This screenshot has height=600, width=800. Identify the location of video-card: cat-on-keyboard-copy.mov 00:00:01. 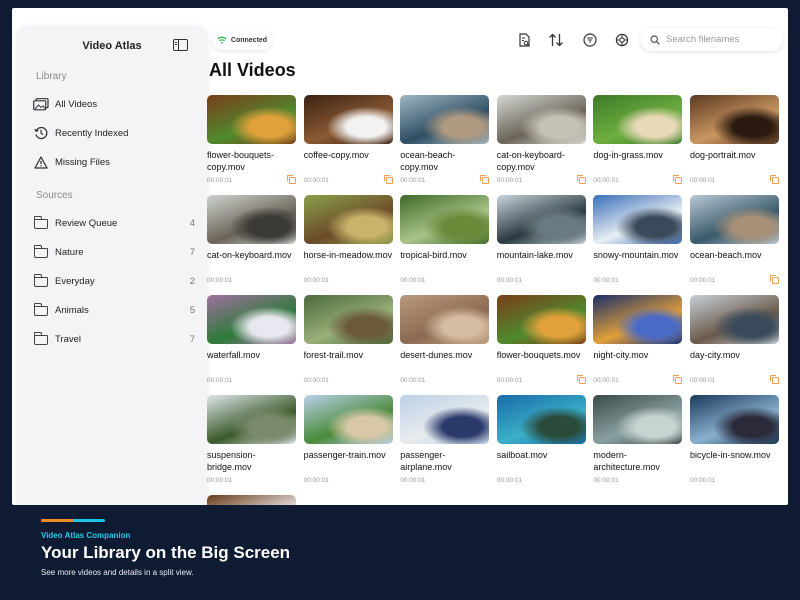
(541, 143).